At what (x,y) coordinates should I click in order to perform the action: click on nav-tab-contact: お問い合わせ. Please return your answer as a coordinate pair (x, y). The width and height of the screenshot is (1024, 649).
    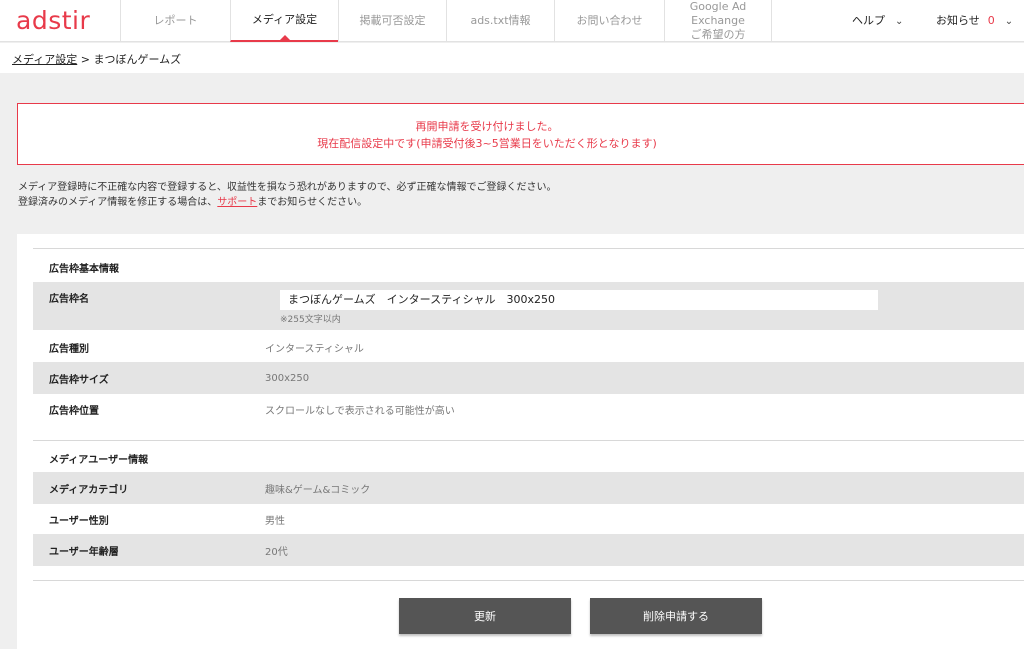
    Looking at the image, I should click on (609, 21).